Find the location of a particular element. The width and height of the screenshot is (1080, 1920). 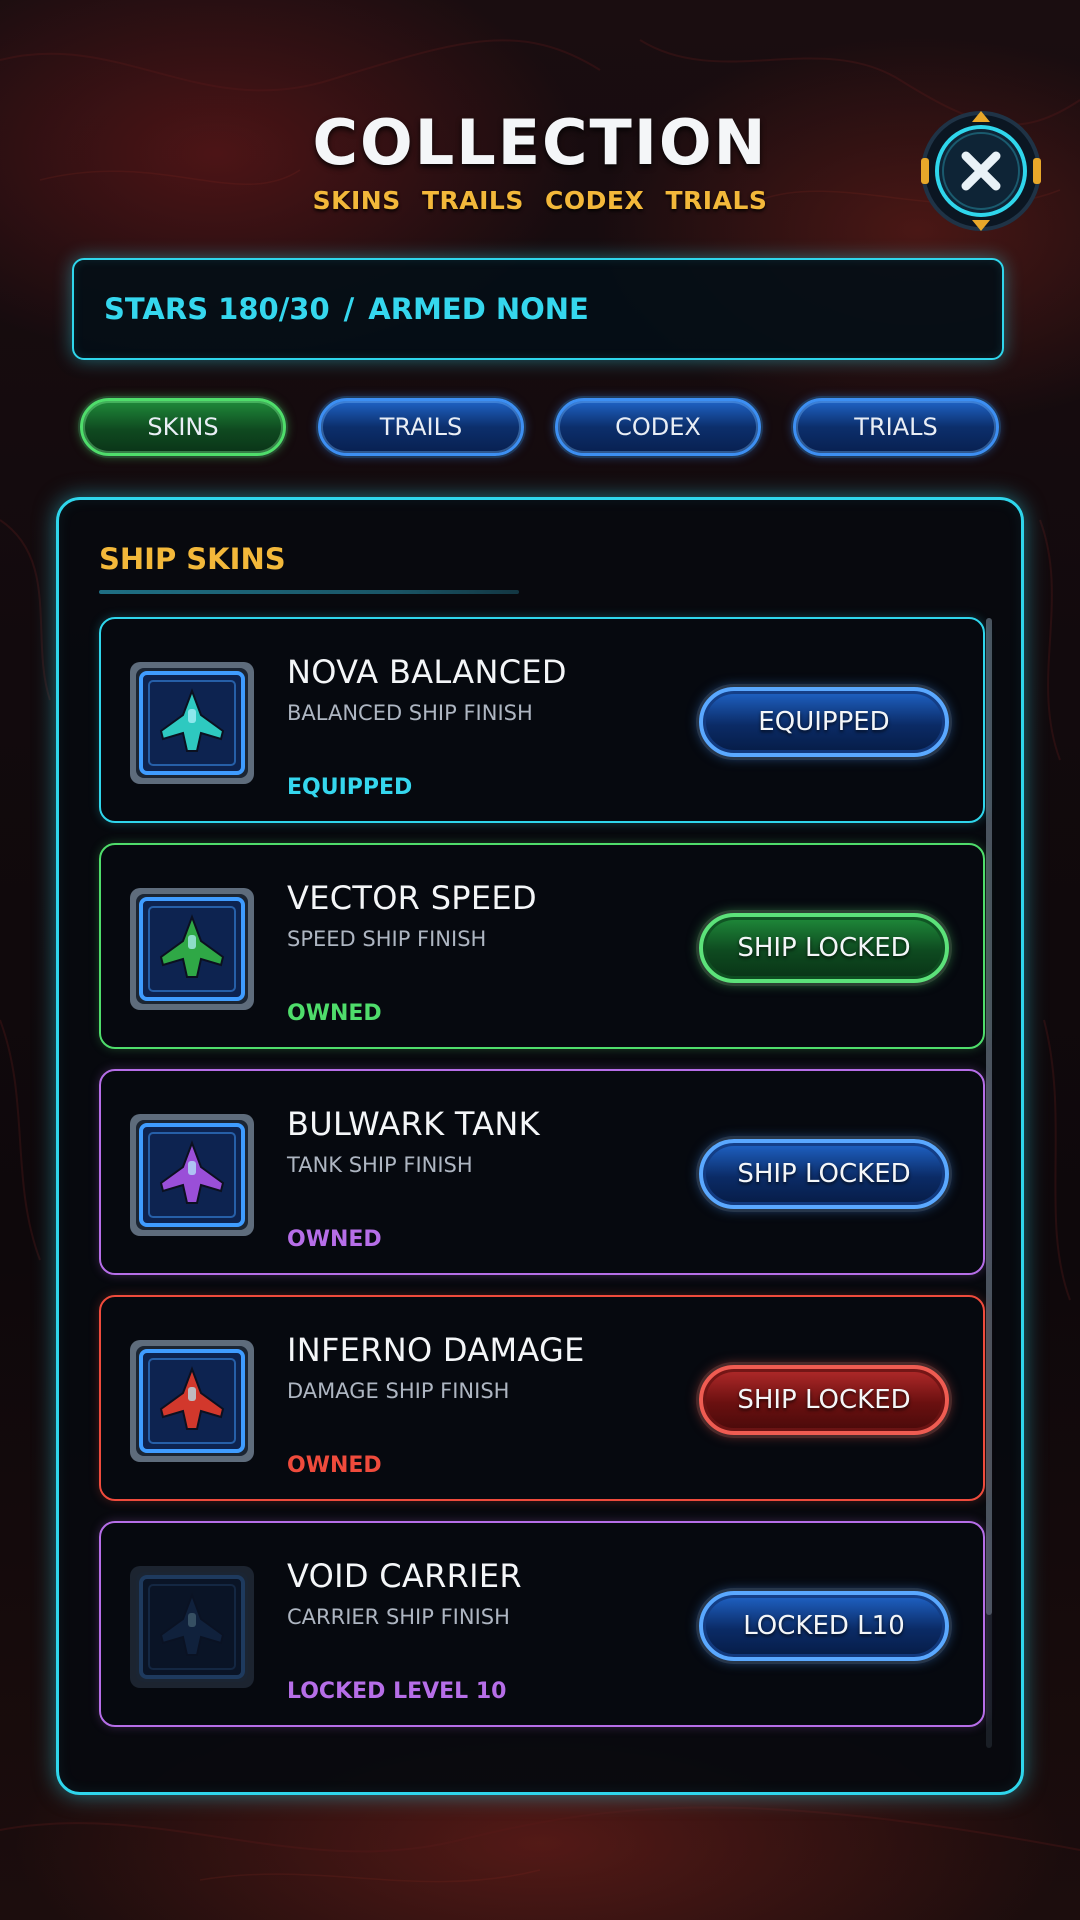

skin-name: NOVA BALANCED is located at coordinates (427, 672).